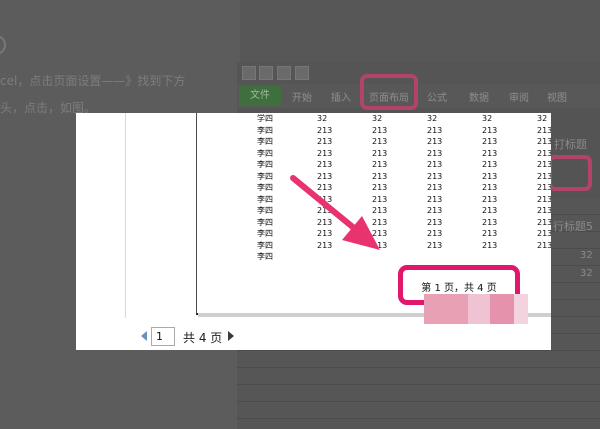  Describe the element at coordinates (335, 212) in the screenshot. I see `annotation-arrow-icon` at that location.